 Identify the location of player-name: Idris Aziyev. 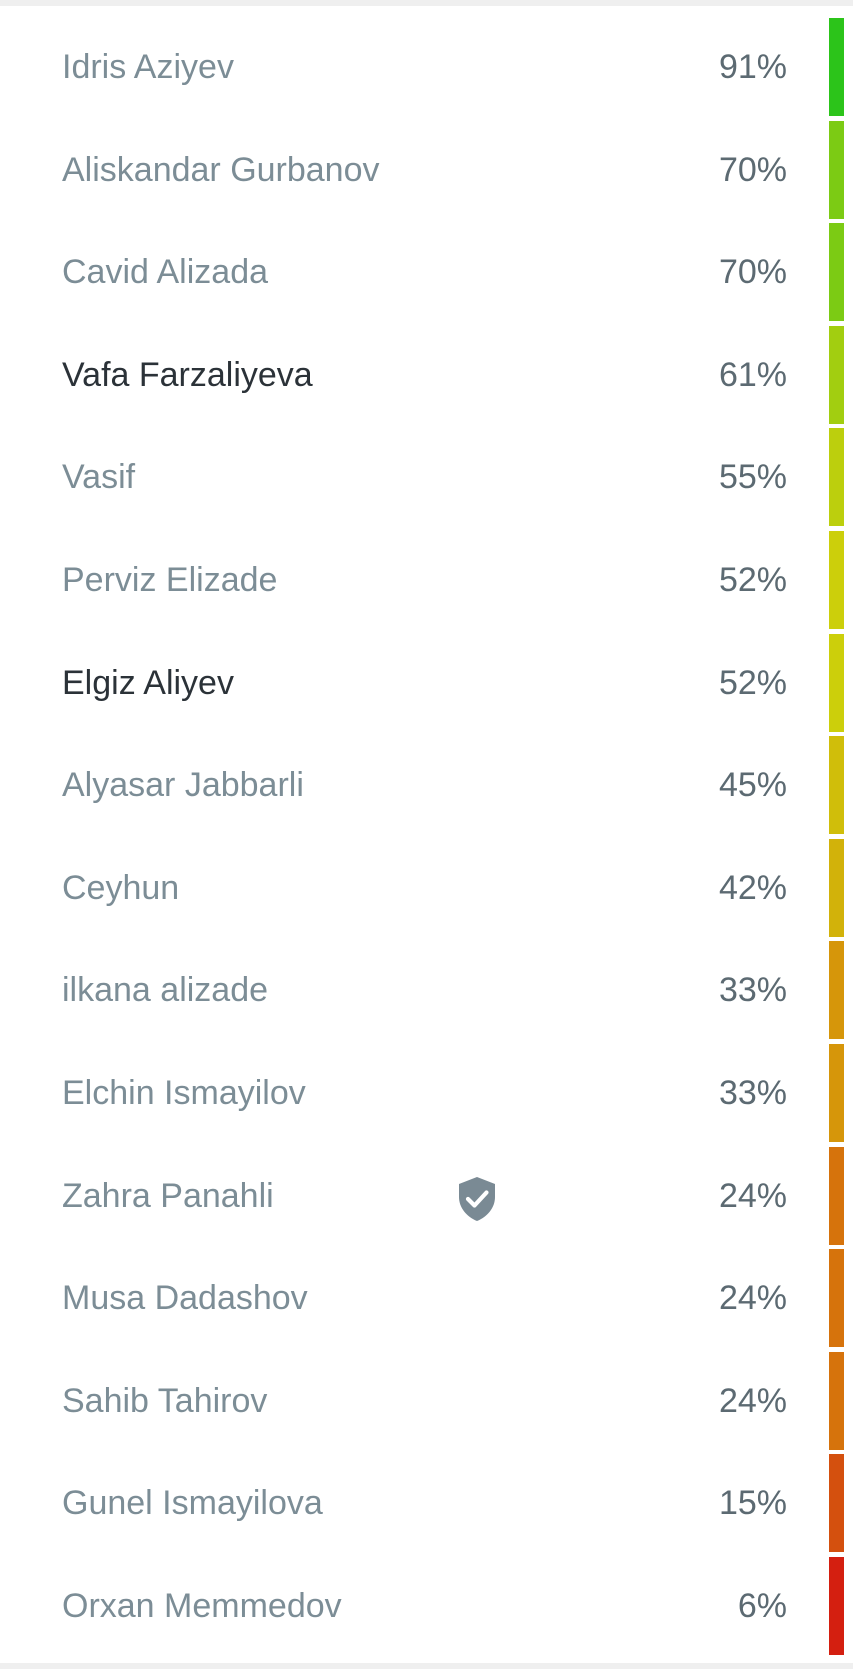
(148, 67).